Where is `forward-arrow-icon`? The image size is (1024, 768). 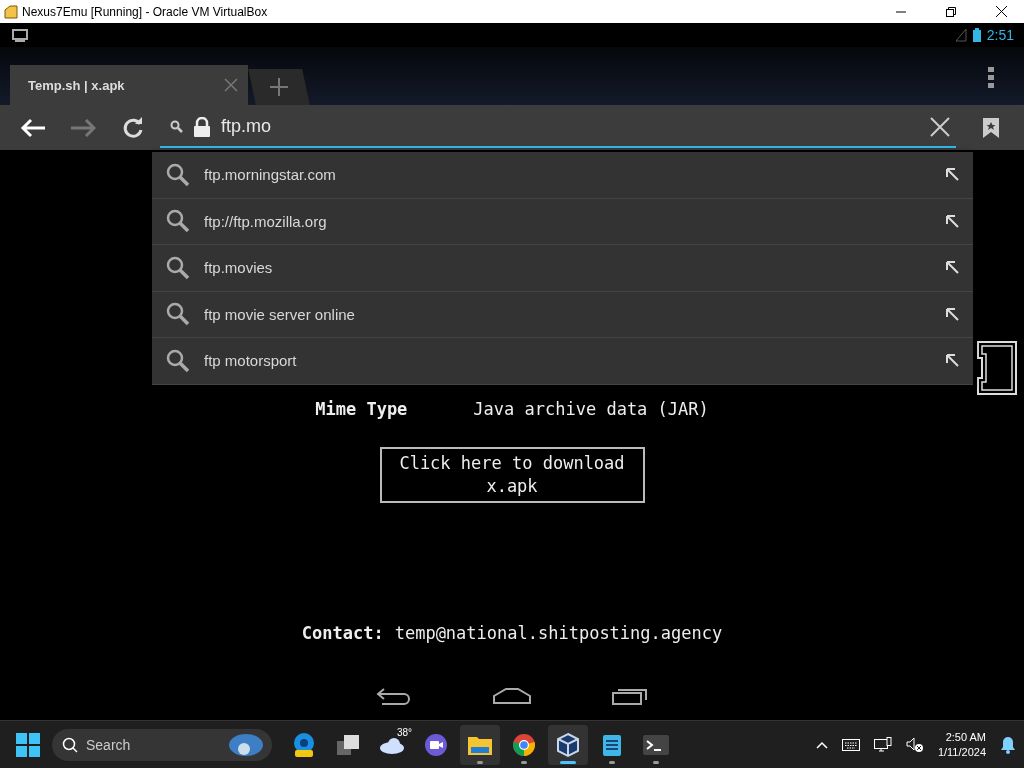
forward-arrow-icon is located at coordinates (83, 127).